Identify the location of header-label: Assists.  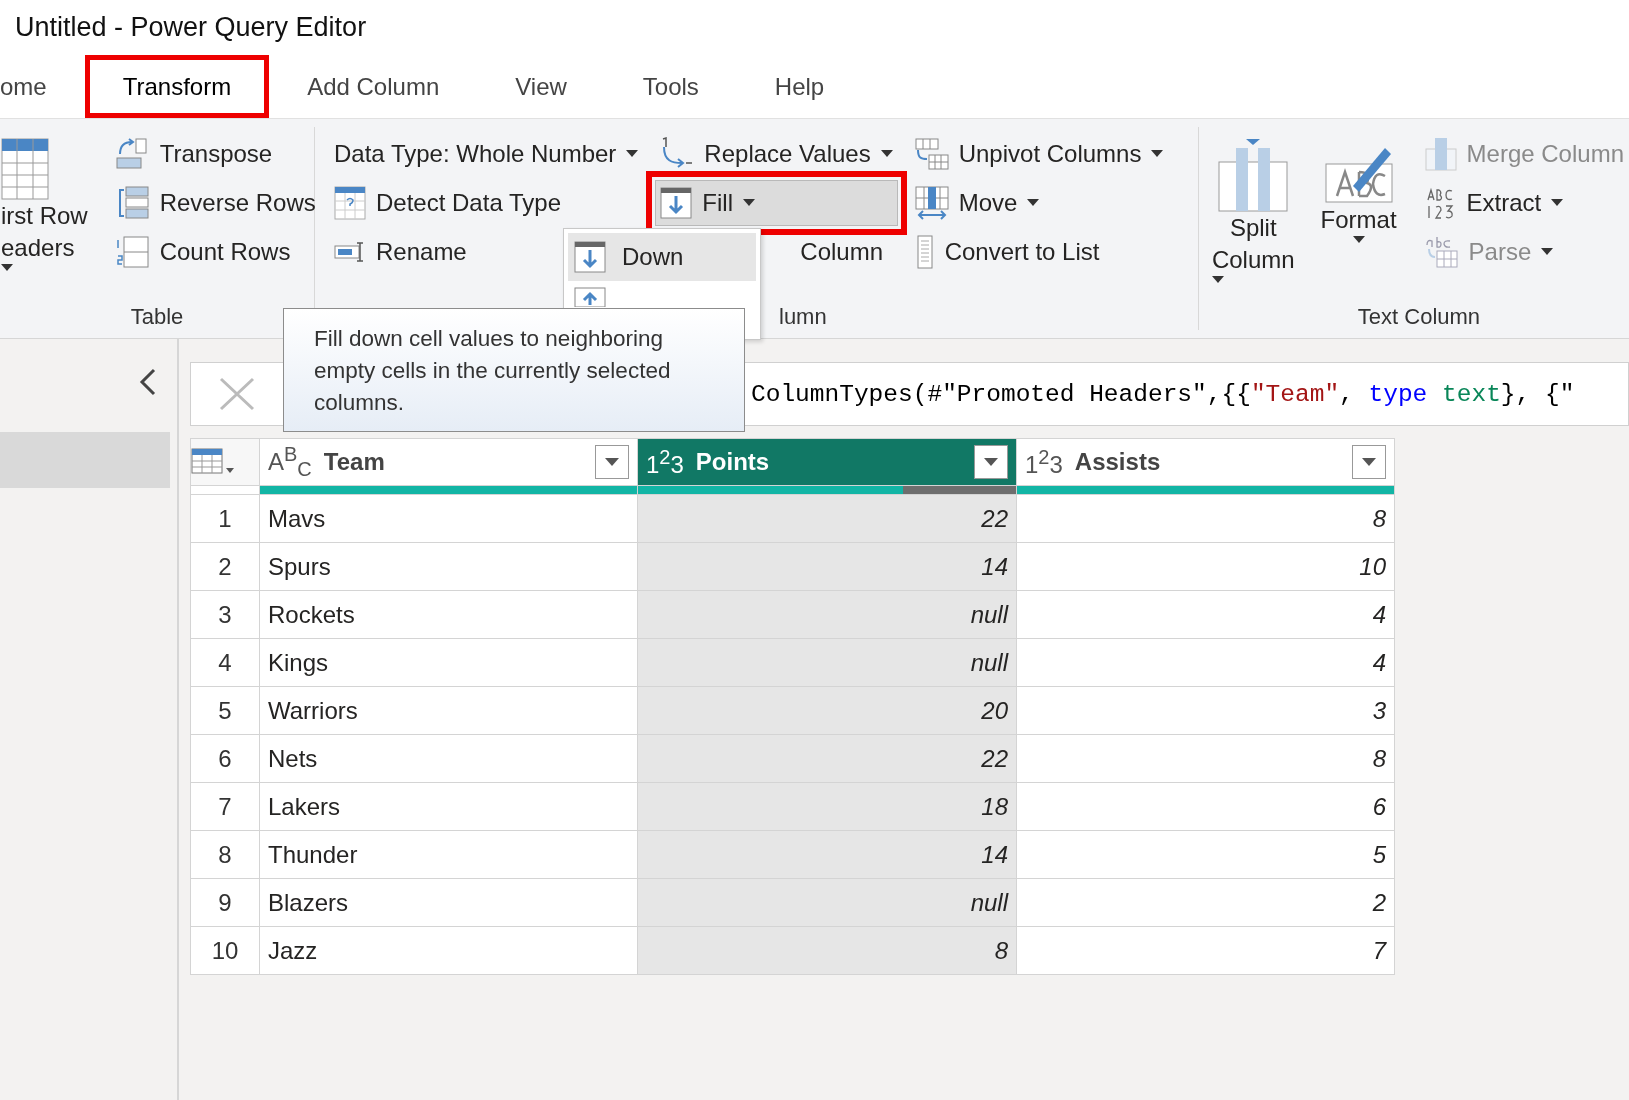
(1118, 462).